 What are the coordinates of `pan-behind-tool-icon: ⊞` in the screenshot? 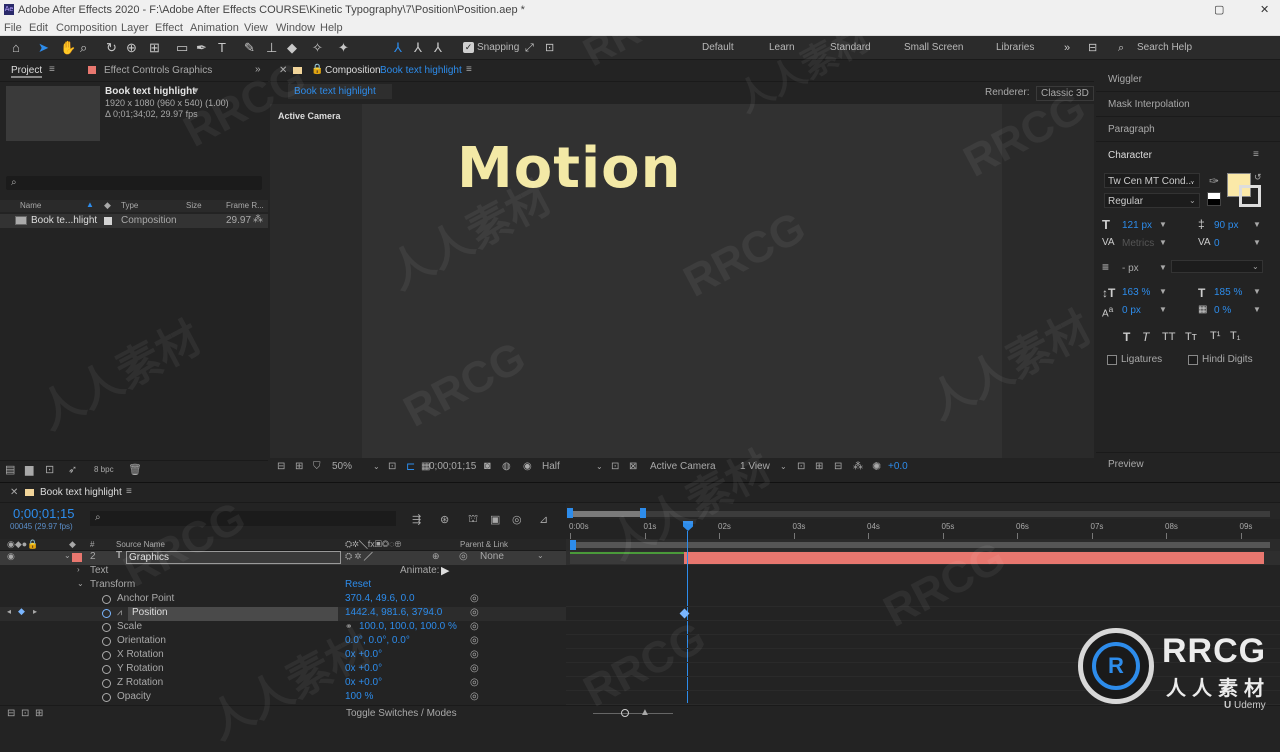 It's located at (154, 48).